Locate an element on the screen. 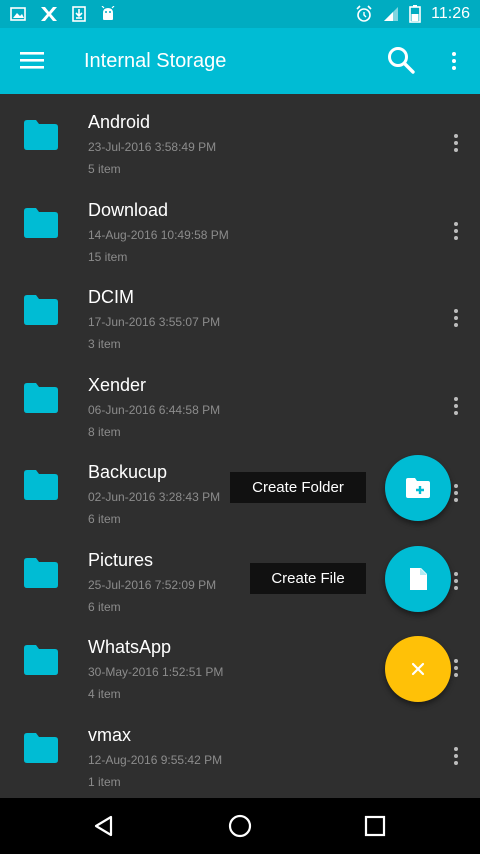  recents-button is located at coordinates (375, 826).